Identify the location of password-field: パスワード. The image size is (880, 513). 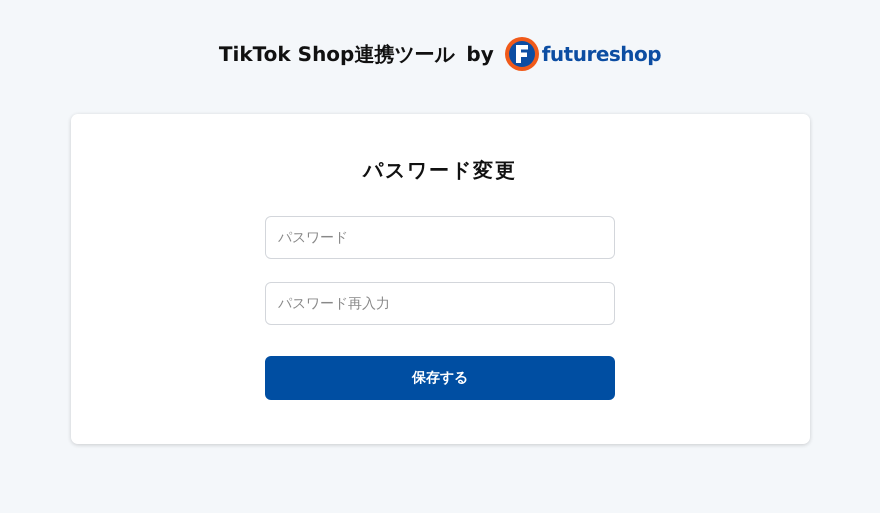
(440, 237).